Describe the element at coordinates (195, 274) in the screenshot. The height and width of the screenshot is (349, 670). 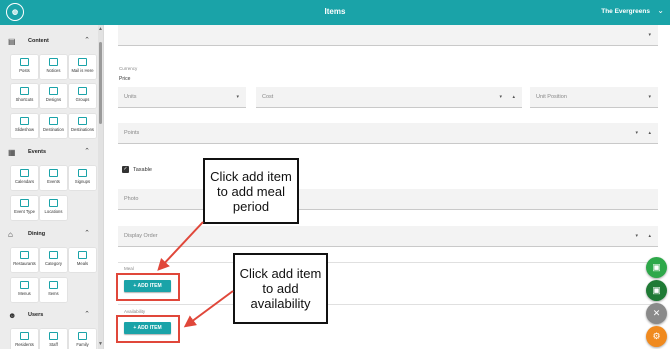
I see `annotation-arrows` at that location.